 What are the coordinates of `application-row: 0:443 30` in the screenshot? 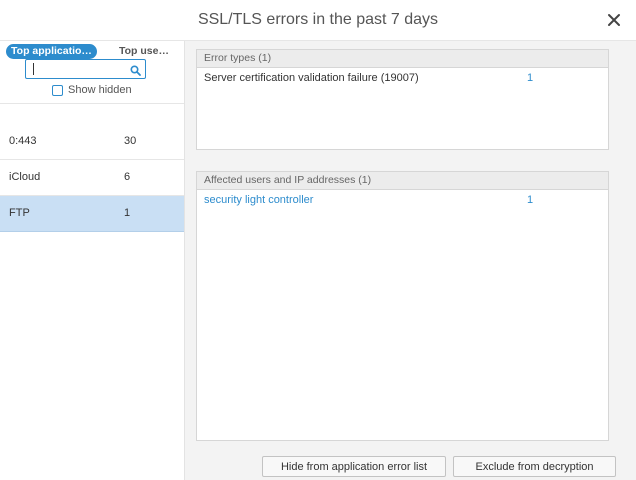 It's located at (92, 142).